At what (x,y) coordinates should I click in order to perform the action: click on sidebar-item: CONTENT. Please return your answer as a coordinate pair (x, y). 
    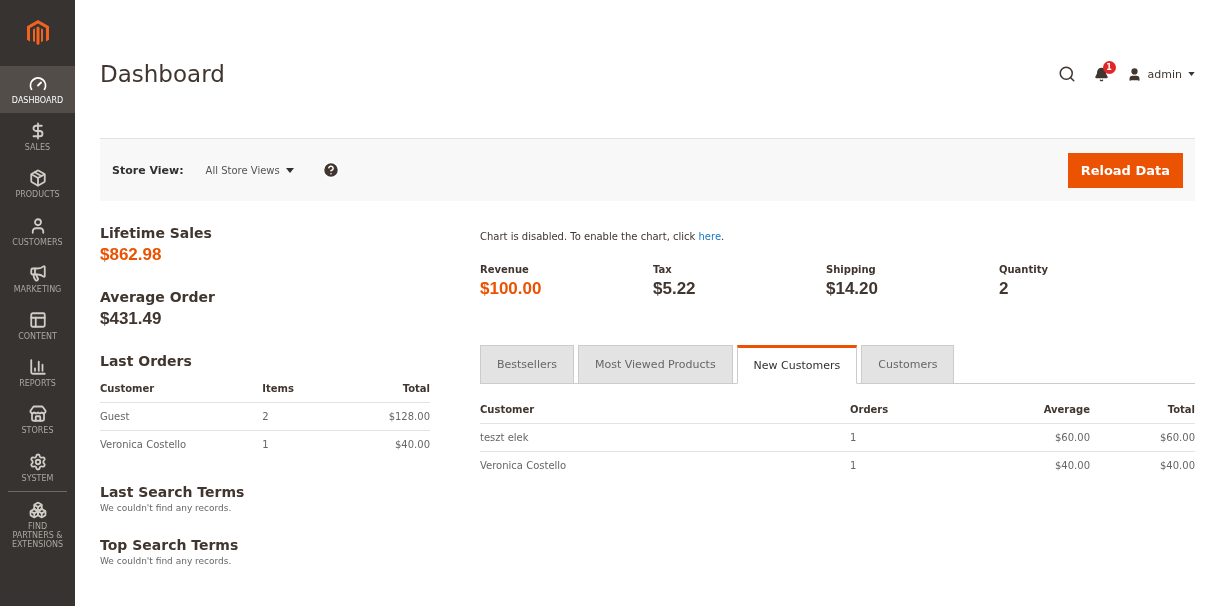
    Looking at the image, I should click on (37, 325).